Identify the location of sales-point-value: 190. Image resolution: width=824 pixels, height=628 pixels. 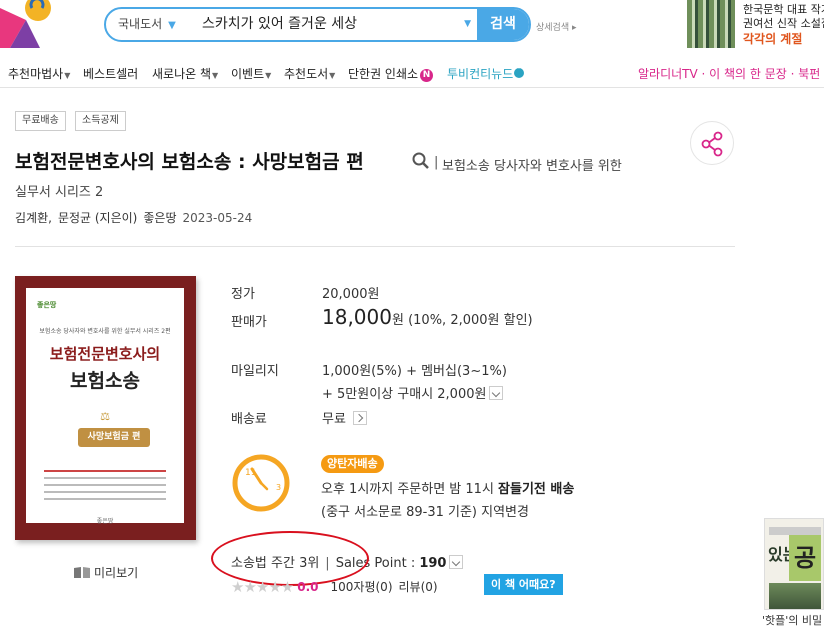
(433, 563).